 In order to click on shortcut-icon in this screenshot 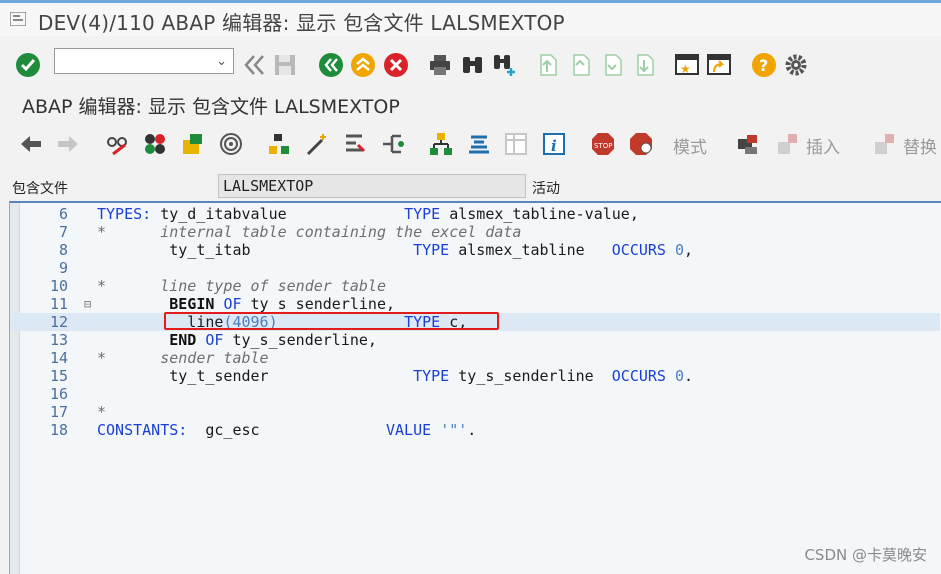, I will do `click(719, 64)`.